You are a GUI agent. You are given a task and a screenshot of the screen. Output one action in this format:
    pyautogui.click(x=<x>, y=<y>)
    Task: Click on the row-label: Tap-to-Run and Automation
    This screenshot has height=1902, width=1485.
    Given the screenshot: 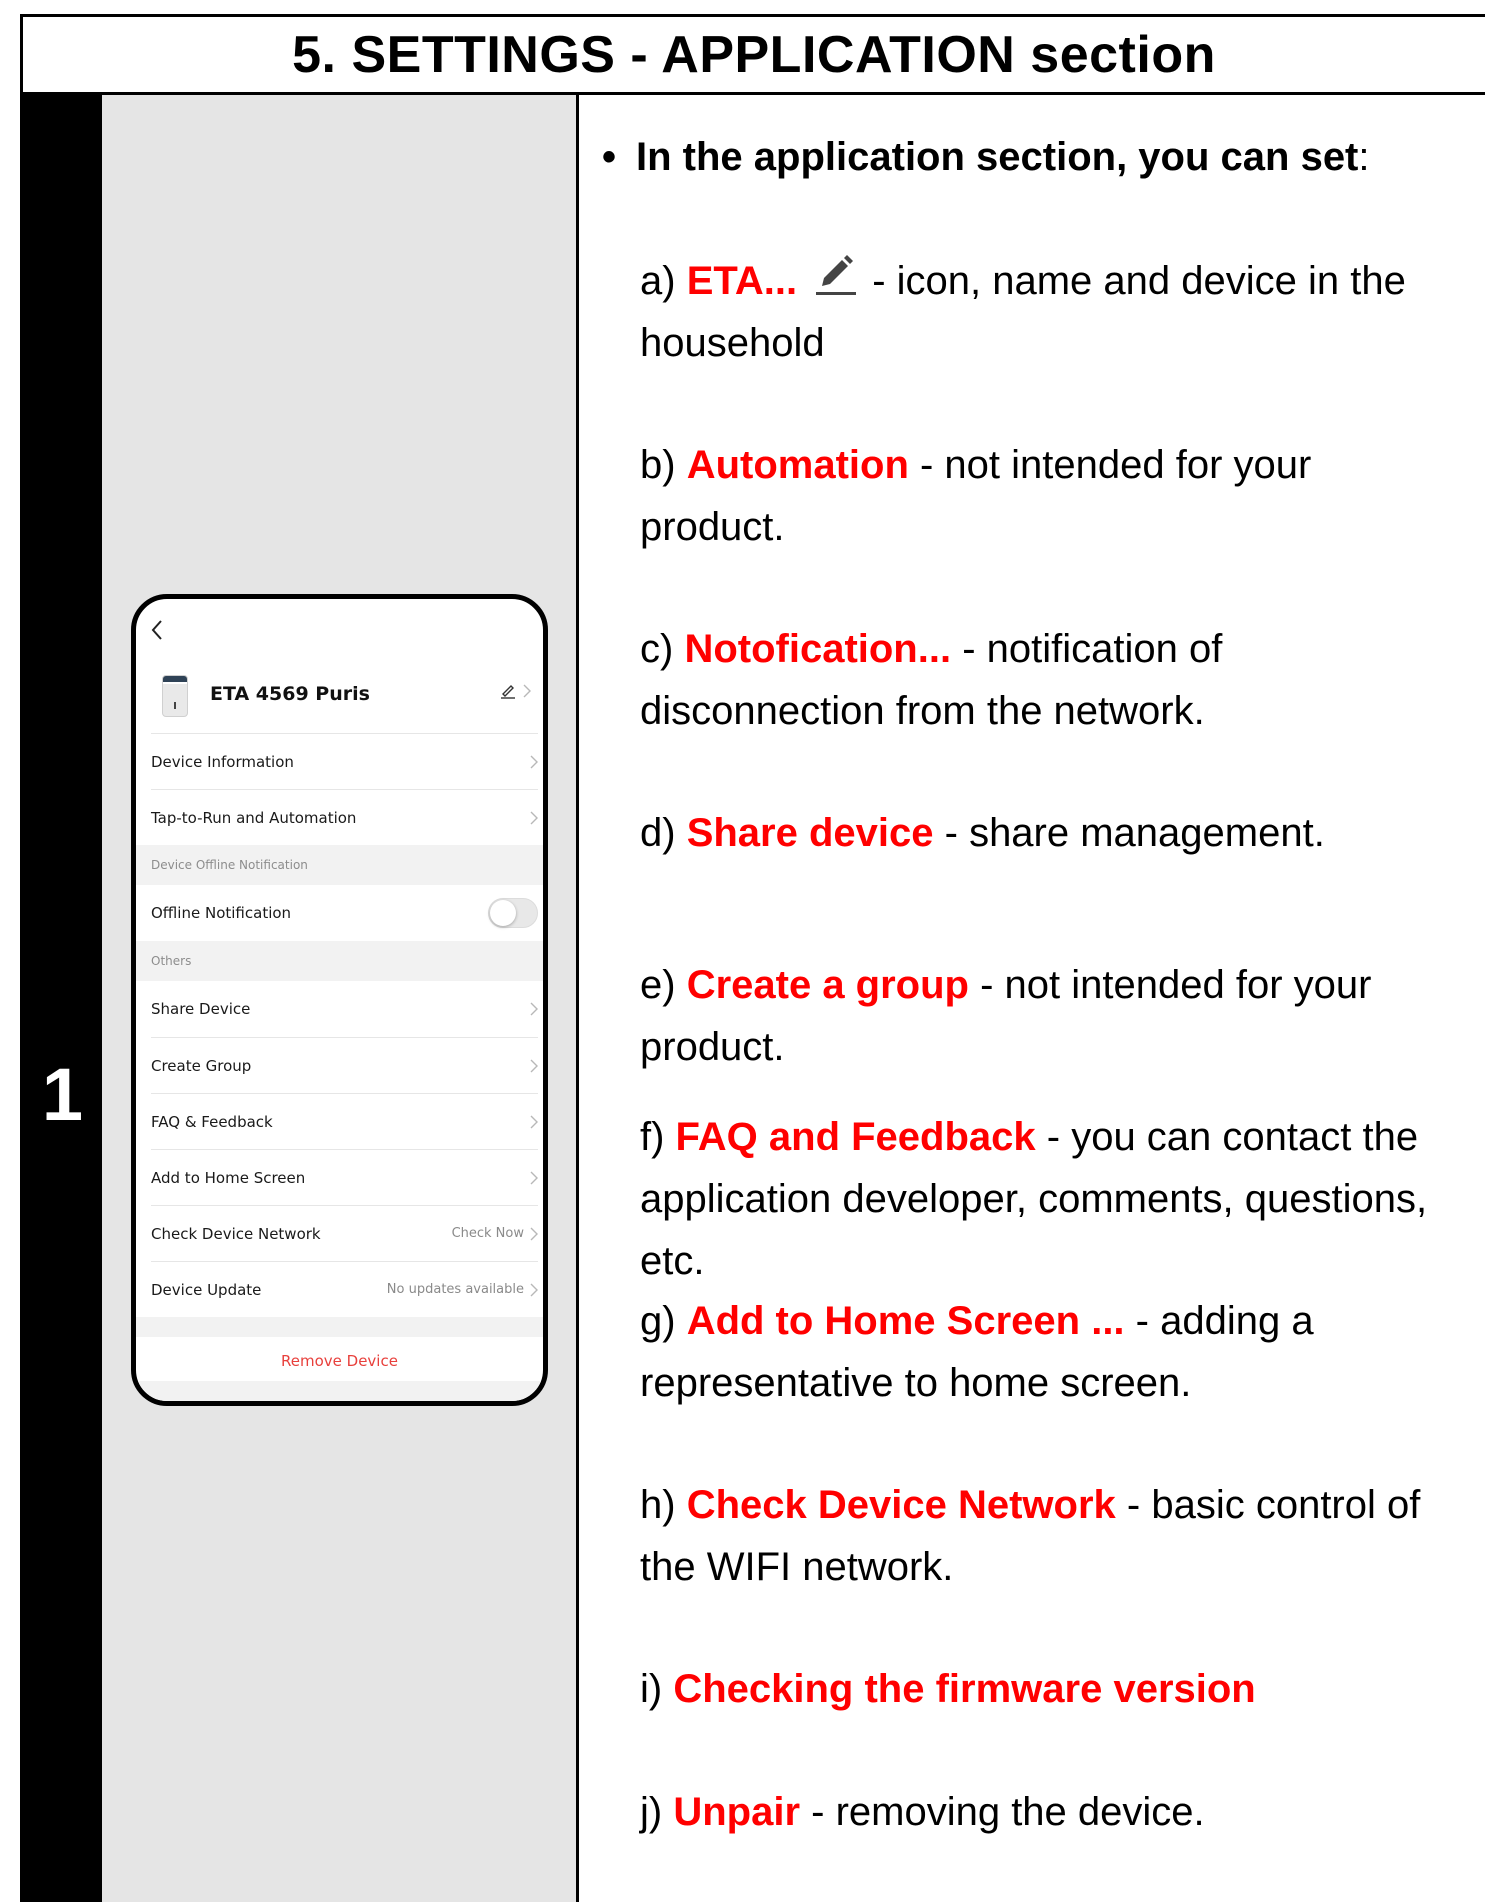 What is the action you would take?
    pyautogui.click(x=254, y=817)
    